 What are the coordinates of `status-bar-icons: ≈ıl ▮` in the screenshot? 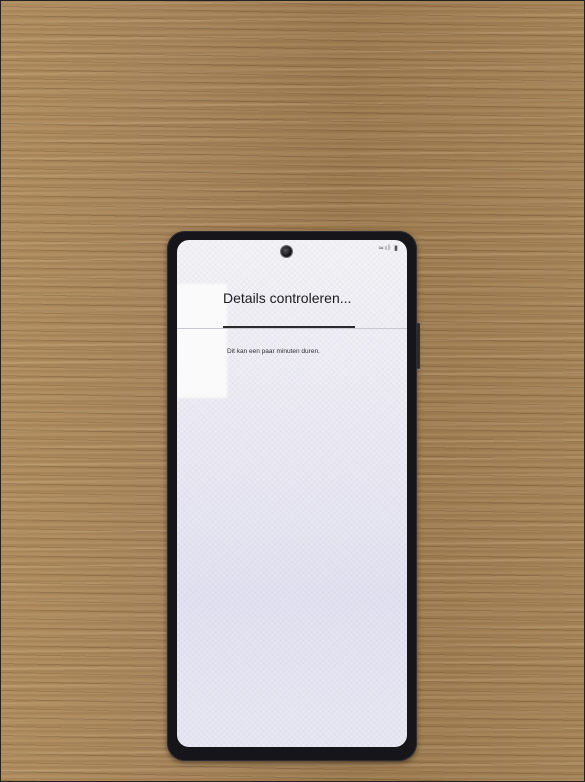 It's located at (388, 248).